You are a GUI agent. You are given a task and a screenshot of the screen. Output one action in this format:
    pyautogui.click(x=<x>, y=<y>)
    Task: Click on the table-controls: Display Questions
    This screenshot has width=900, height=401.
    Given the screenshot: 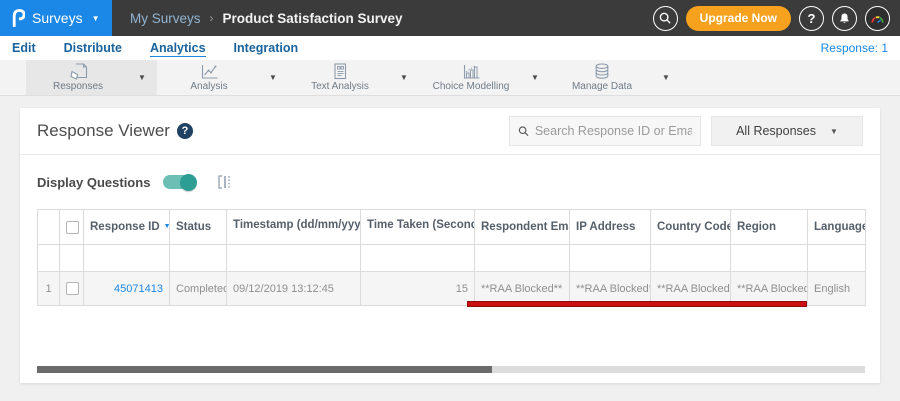 What is the action you would take?
    pyautogui.click(x=450, y=182)
    